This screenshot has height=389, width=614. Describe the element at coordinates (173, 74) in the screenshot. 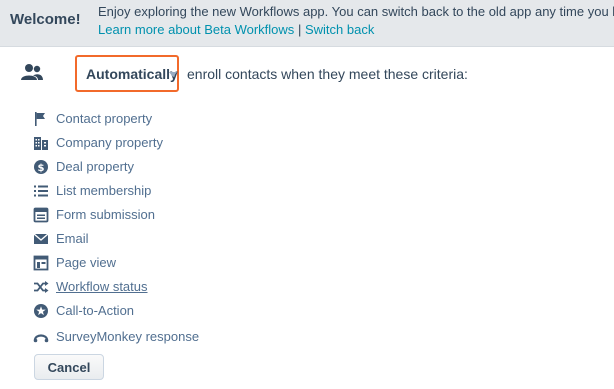

I see `chevron-down-icon` at that location.